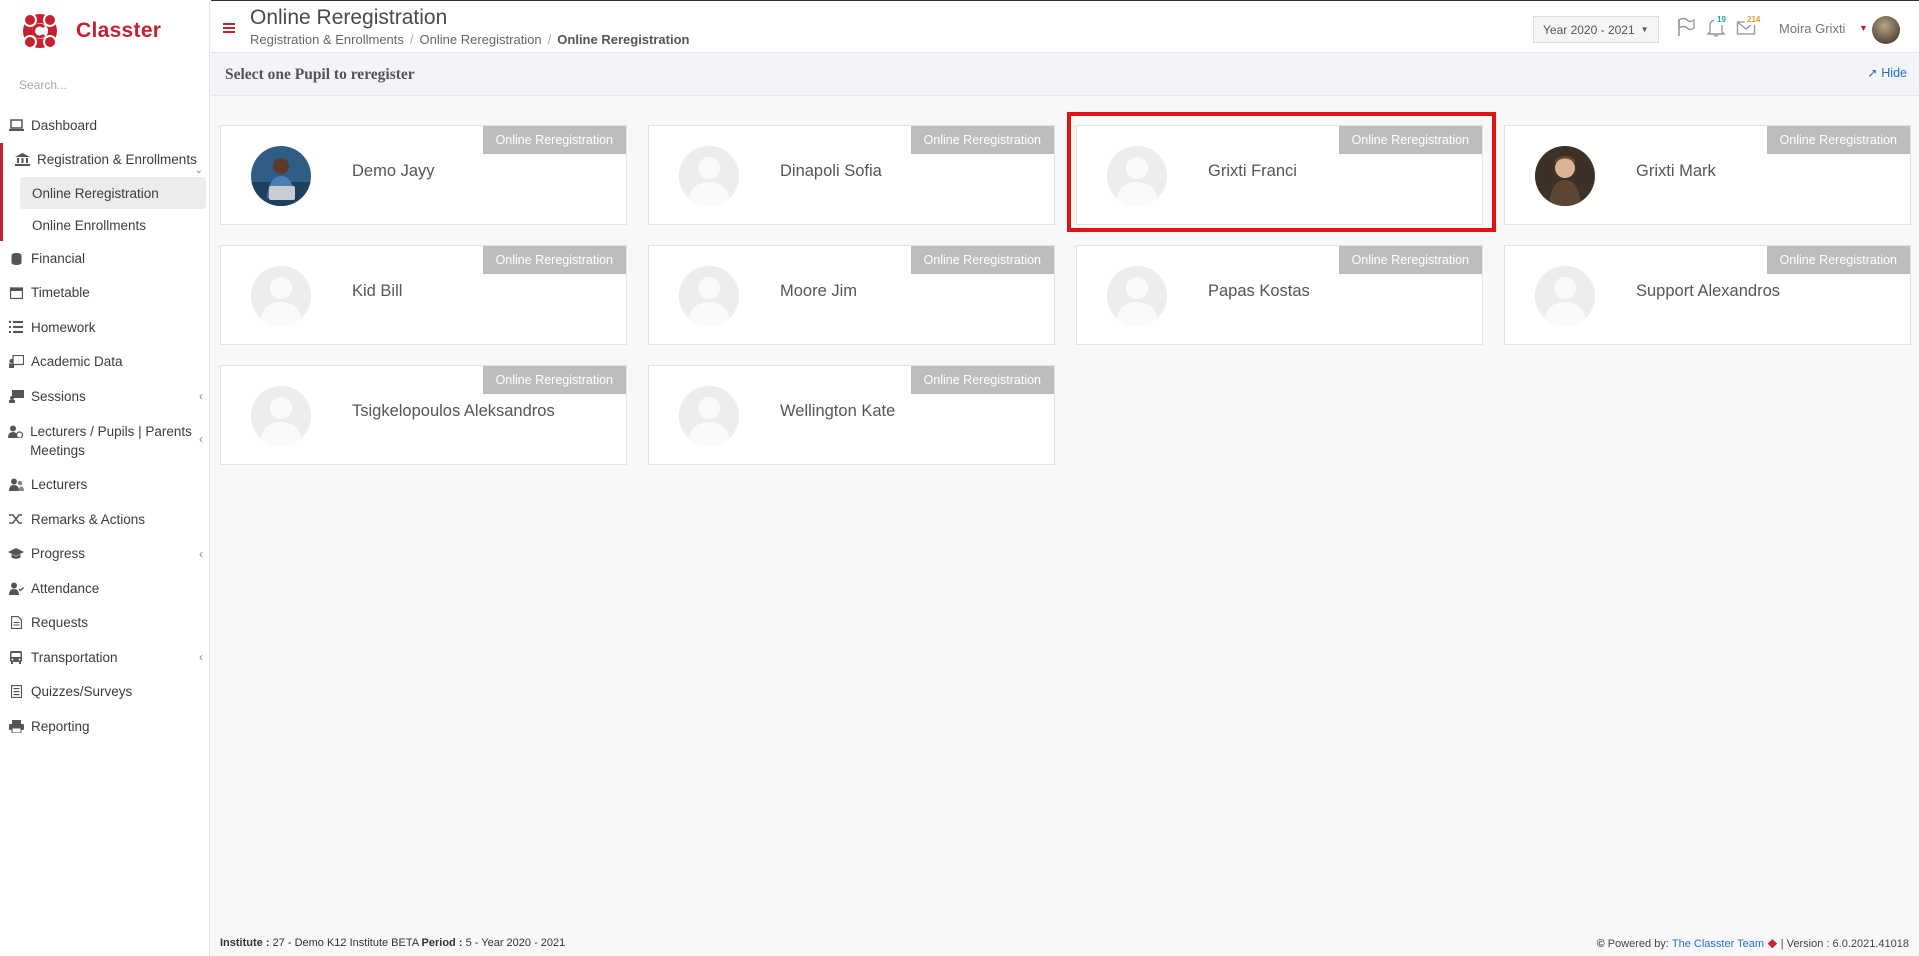 The width and height of the screenshot is (1919, 956). I want to click on pupil-card: Moore Jim Online Reregistration, so click(851, 295).